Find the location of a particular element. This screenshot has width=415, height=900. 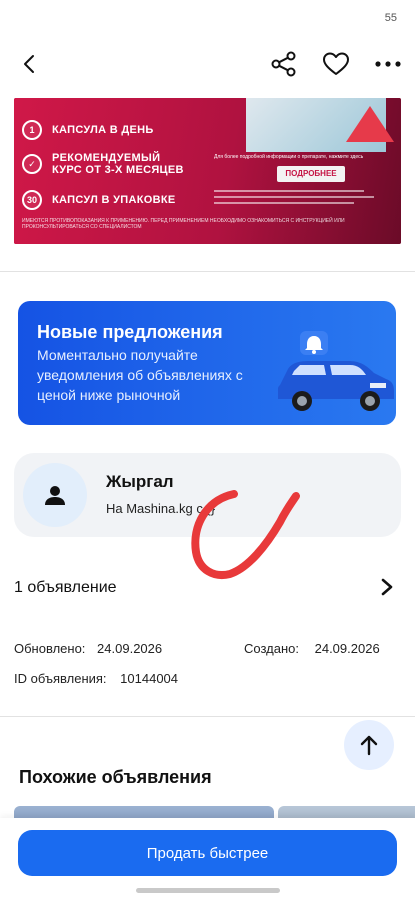

back-button is located at coordinates (30, 64).